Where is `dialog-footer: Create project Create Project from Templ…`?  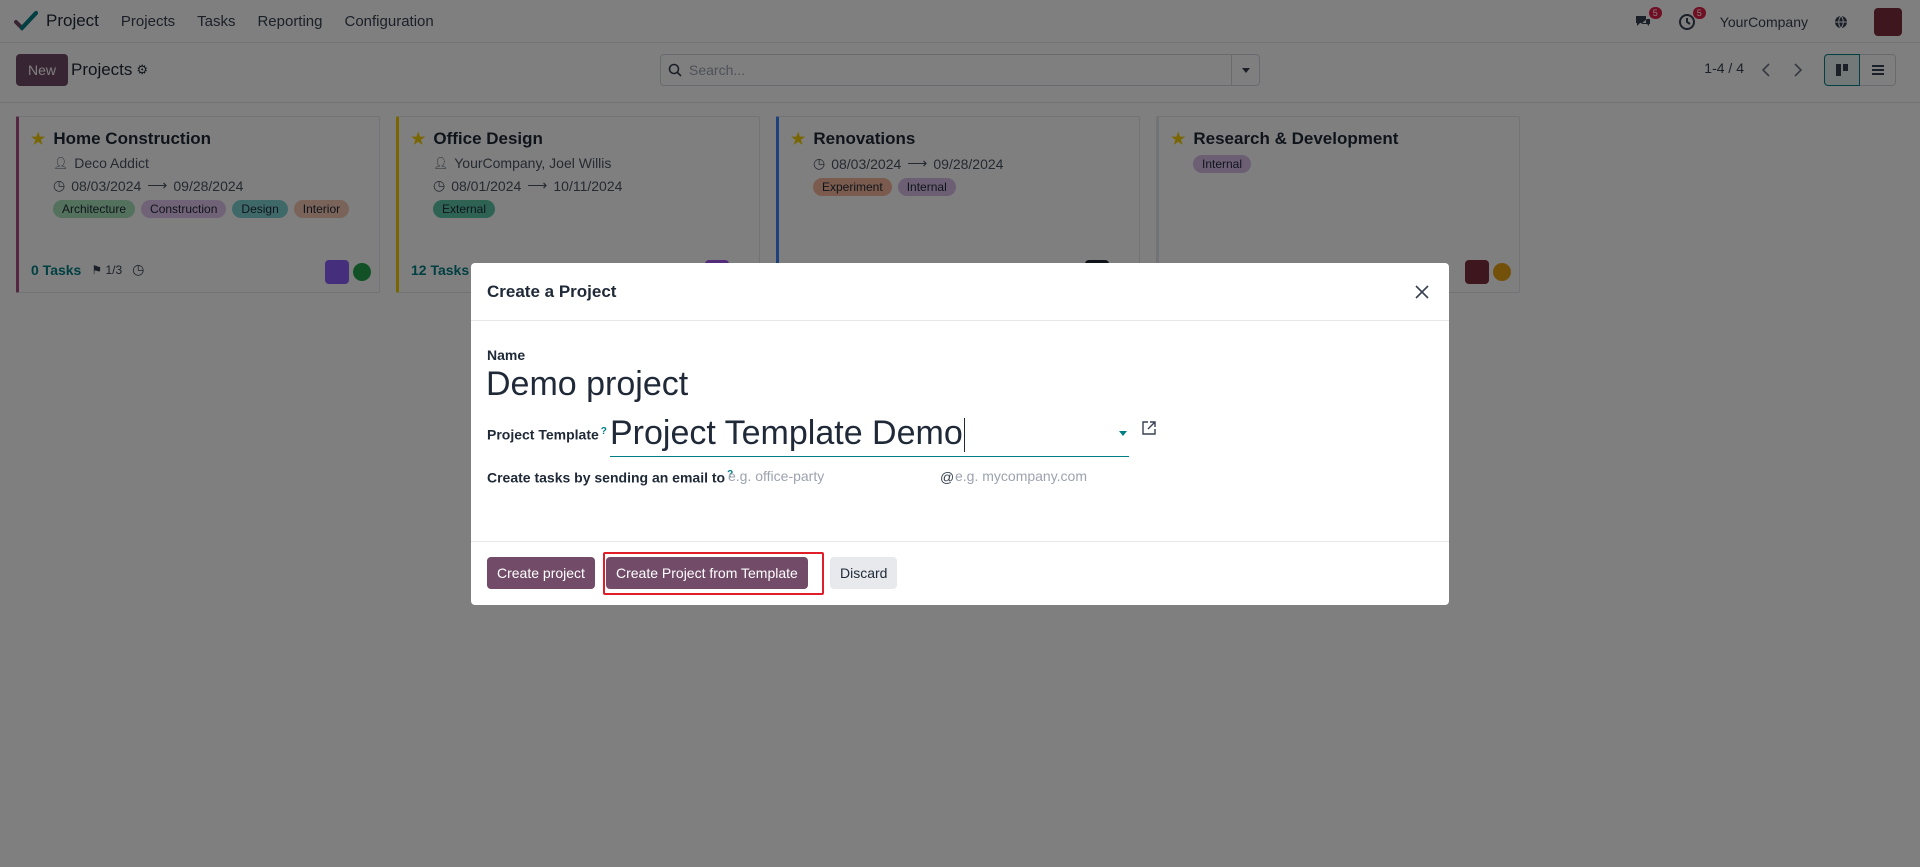 dialog-footer: Create project Create Project from Templ… is located at coordinates (960, 573).